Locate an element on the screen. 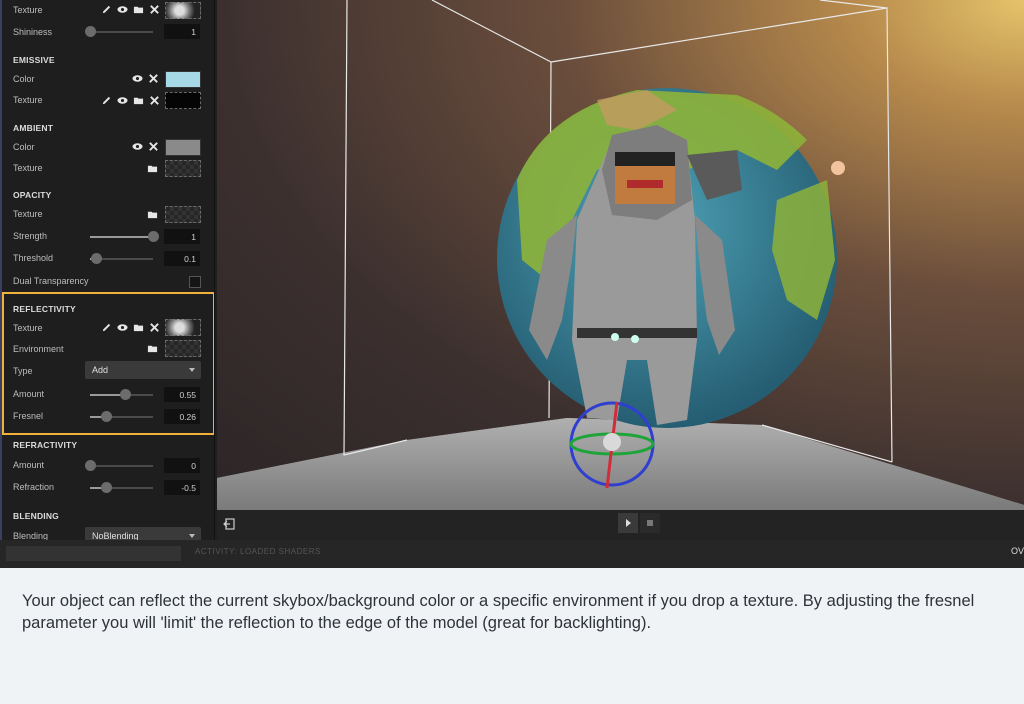 The image size is (1024, 704). play-button is located at coordinates (628, 523).